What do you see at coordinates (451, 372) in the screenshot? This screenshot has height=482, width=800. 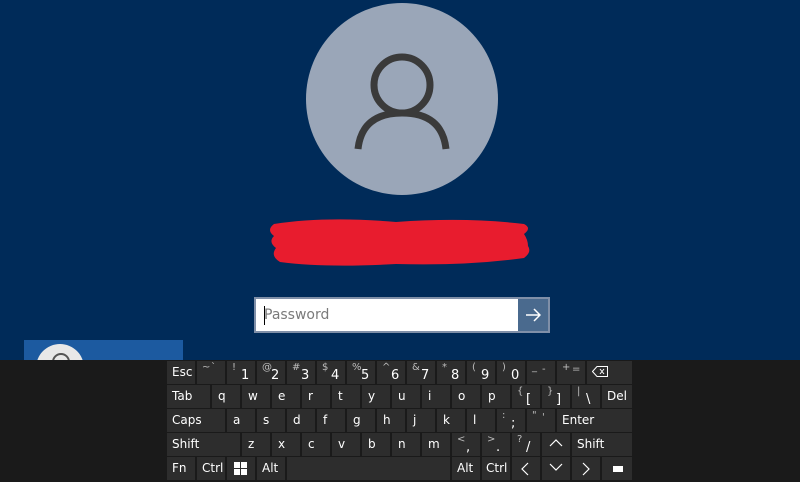 I see `key-8: * 8` at bounding box center [451, 372].